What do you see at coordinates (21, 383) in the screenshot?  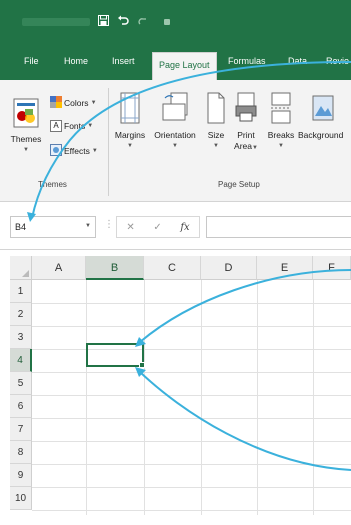 I see `row-header-5: 5` at bounding box center [21, 383].